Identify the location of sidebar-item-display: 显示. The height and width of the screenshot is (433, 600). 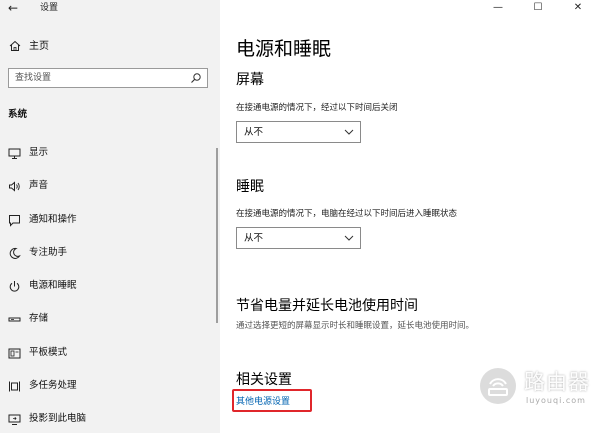
(106, 156).